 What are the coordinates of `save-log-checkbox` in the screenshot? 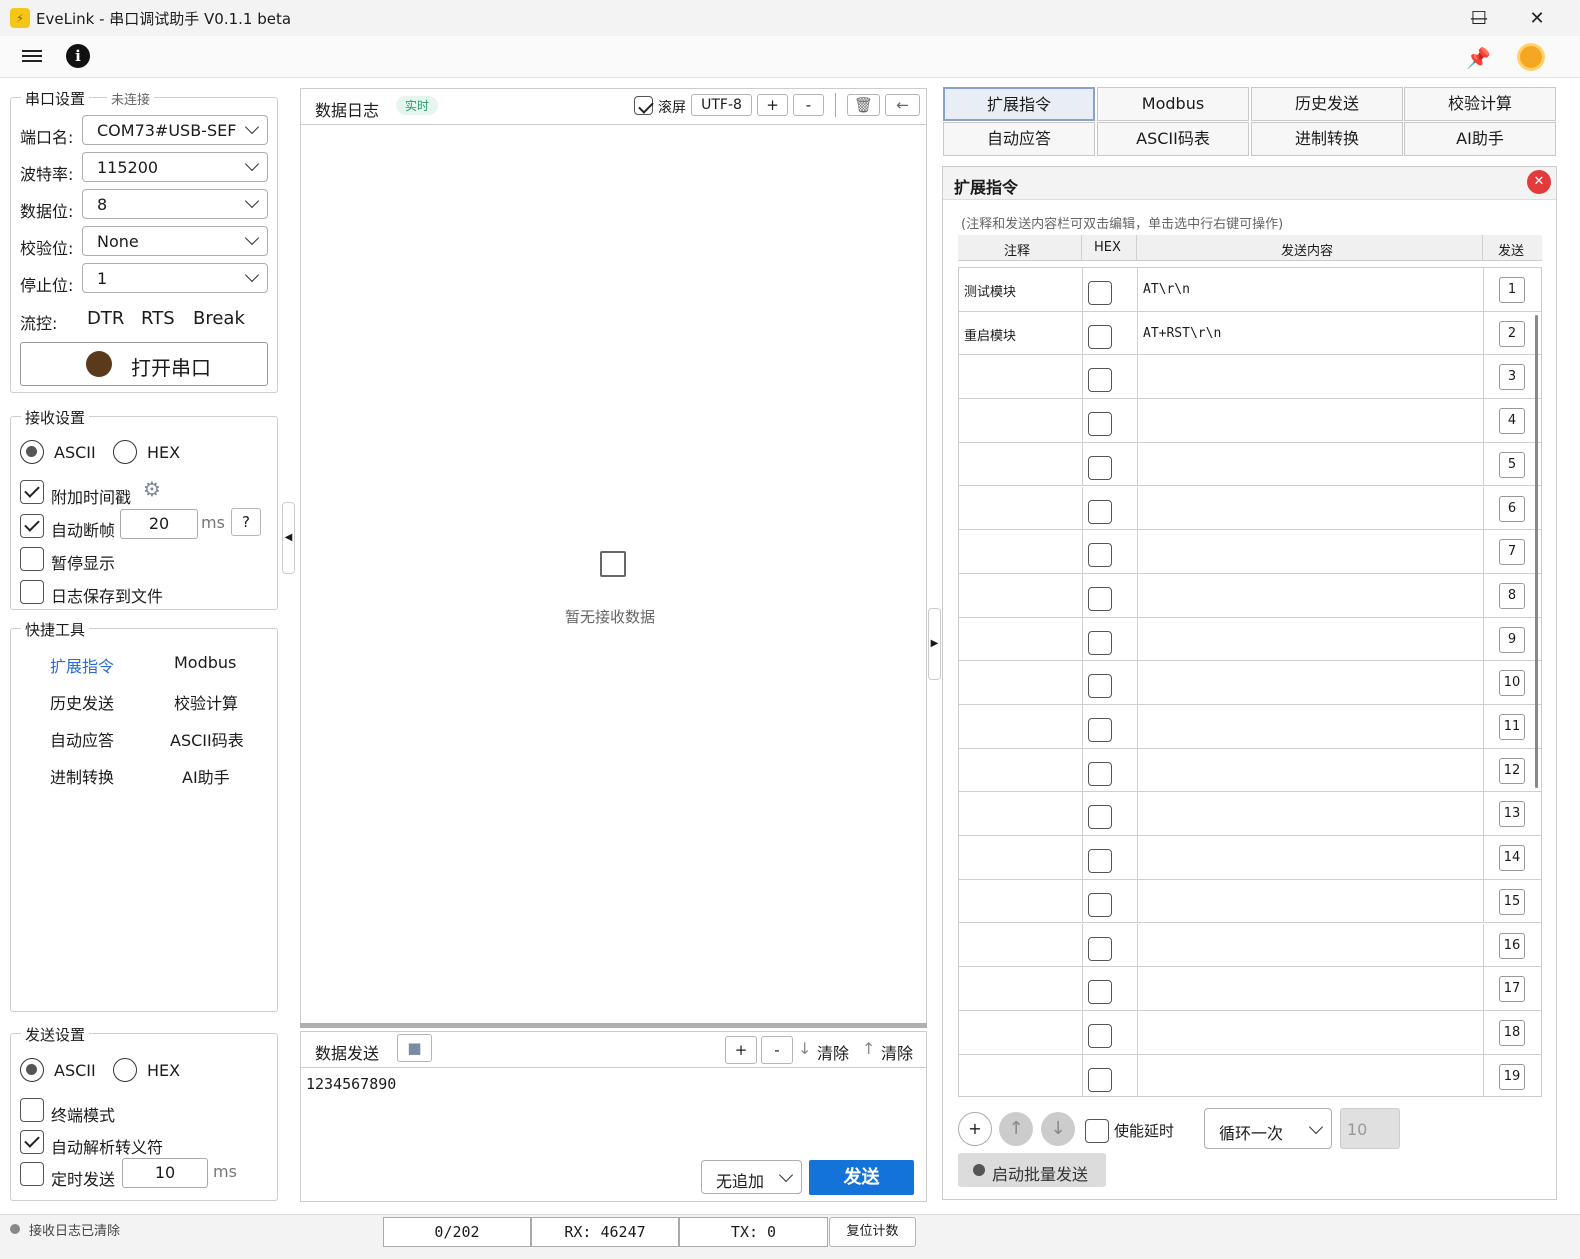 It's located at (32, 592).